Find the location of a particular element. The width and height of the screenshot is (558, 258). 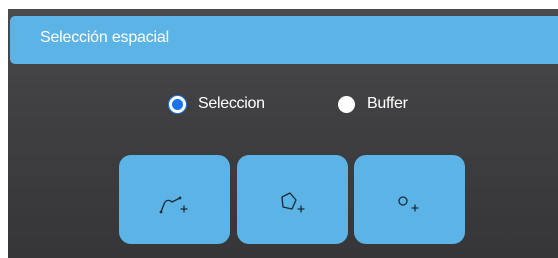

draw-polygon-button is located at coordinates (292, 199).